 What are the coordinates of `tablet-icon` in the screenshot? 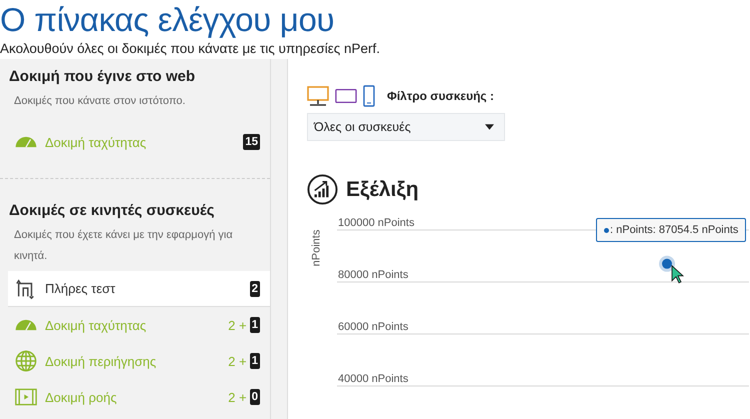 It's located at (346, 96).